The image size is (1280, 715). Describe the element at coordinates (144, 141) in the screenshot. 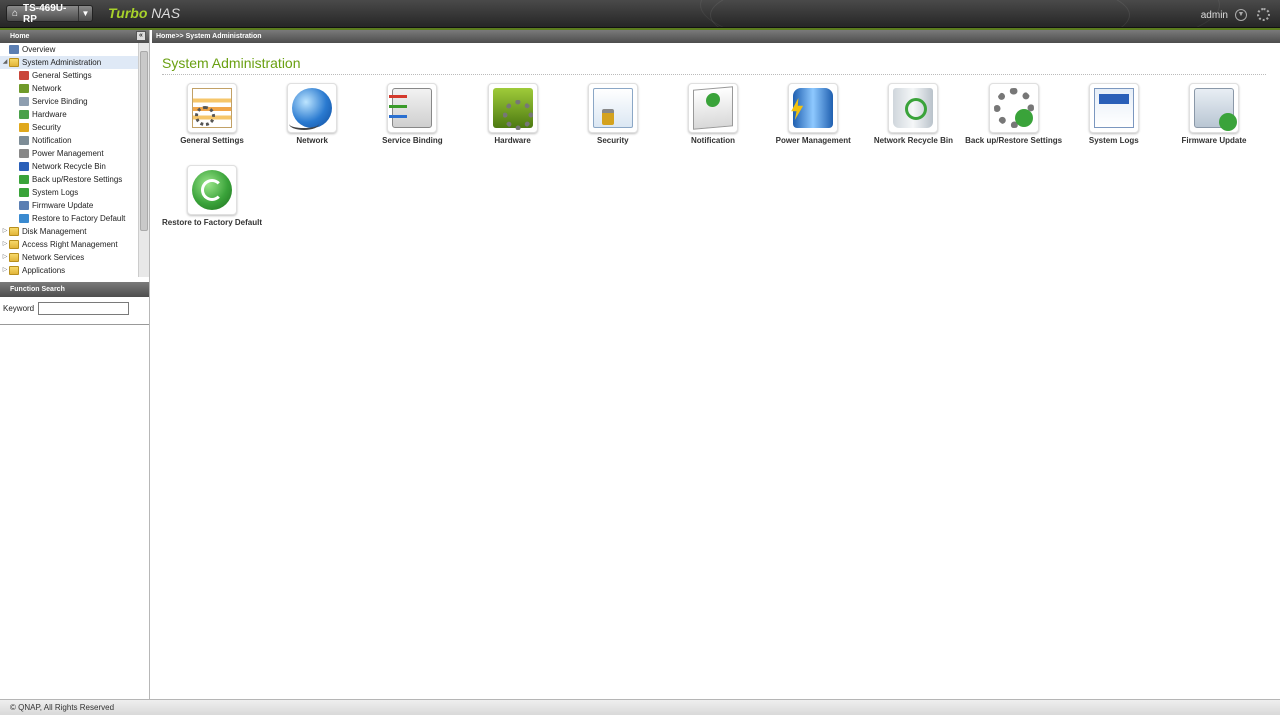

I see `tree-scrollbar-thumb` at that location.